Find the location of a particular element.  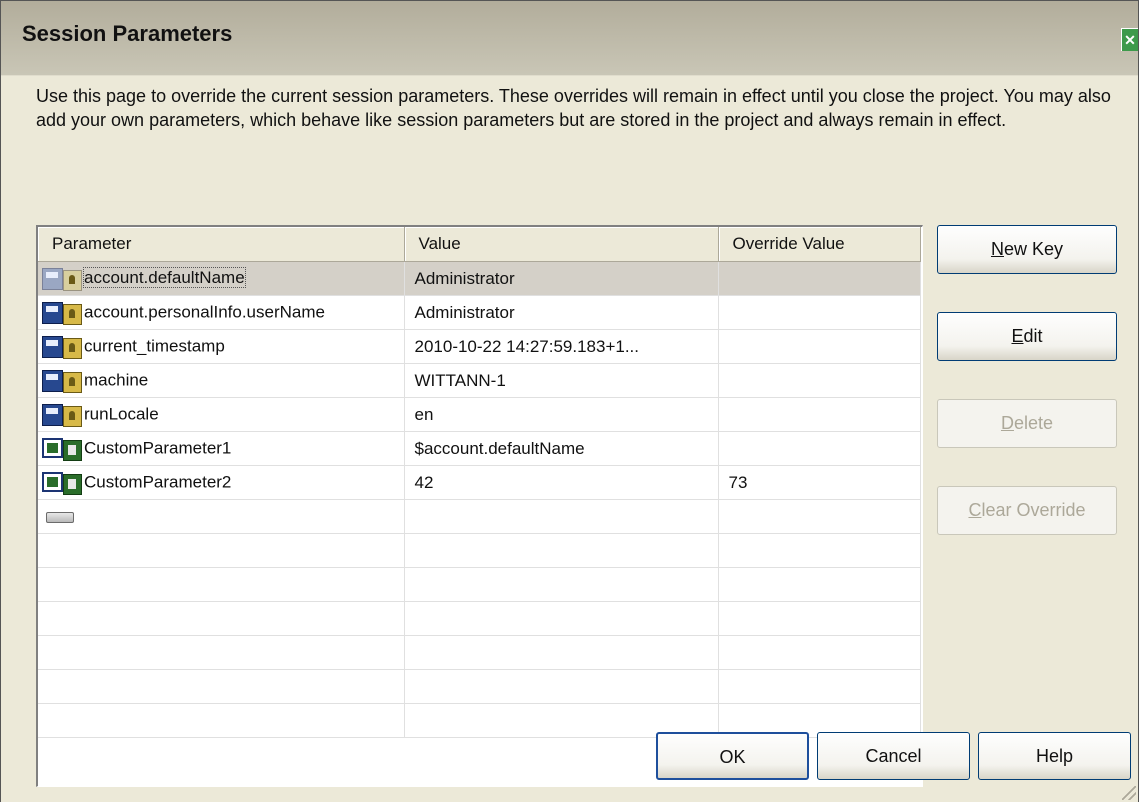

column-header-override-value: Override Value is located at coordinates (819, 244).